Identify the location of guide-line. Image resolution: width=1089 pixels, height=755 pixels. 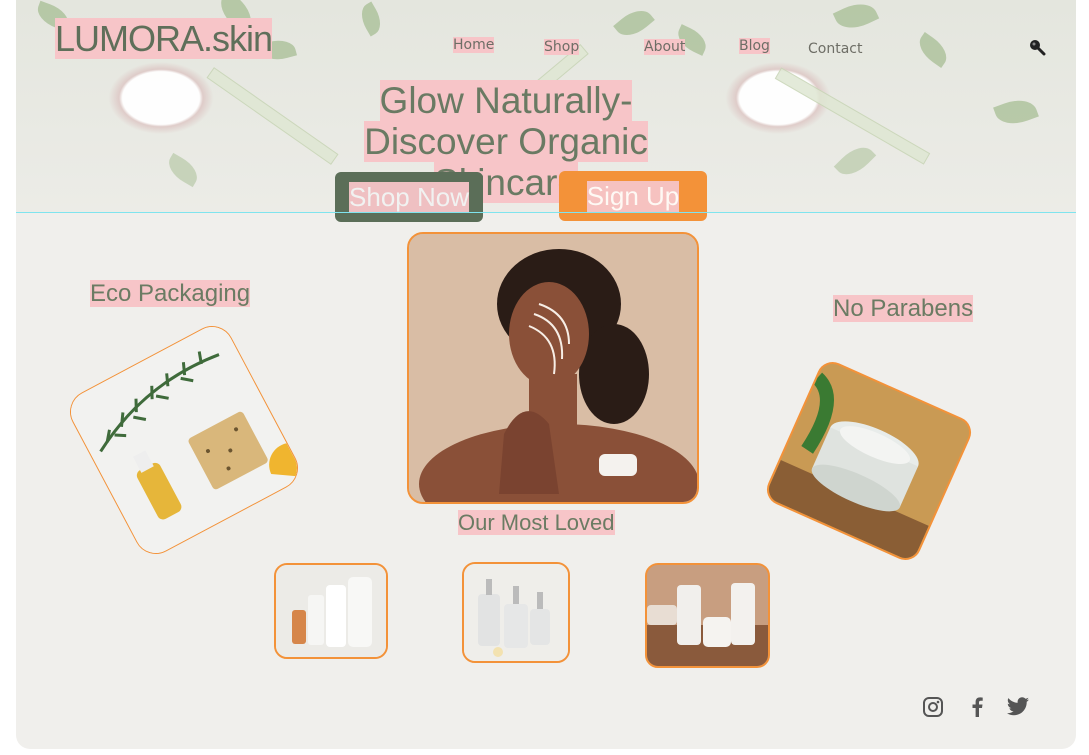
(546, 212).